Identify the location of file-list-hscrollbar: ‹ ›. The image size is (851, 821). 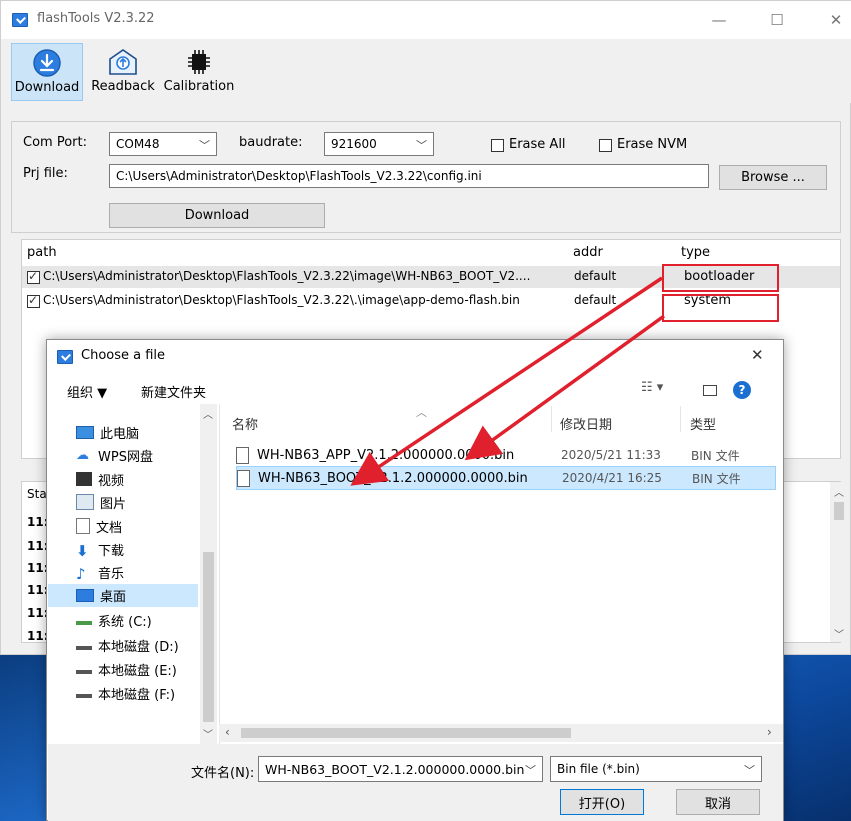
(501, 733).